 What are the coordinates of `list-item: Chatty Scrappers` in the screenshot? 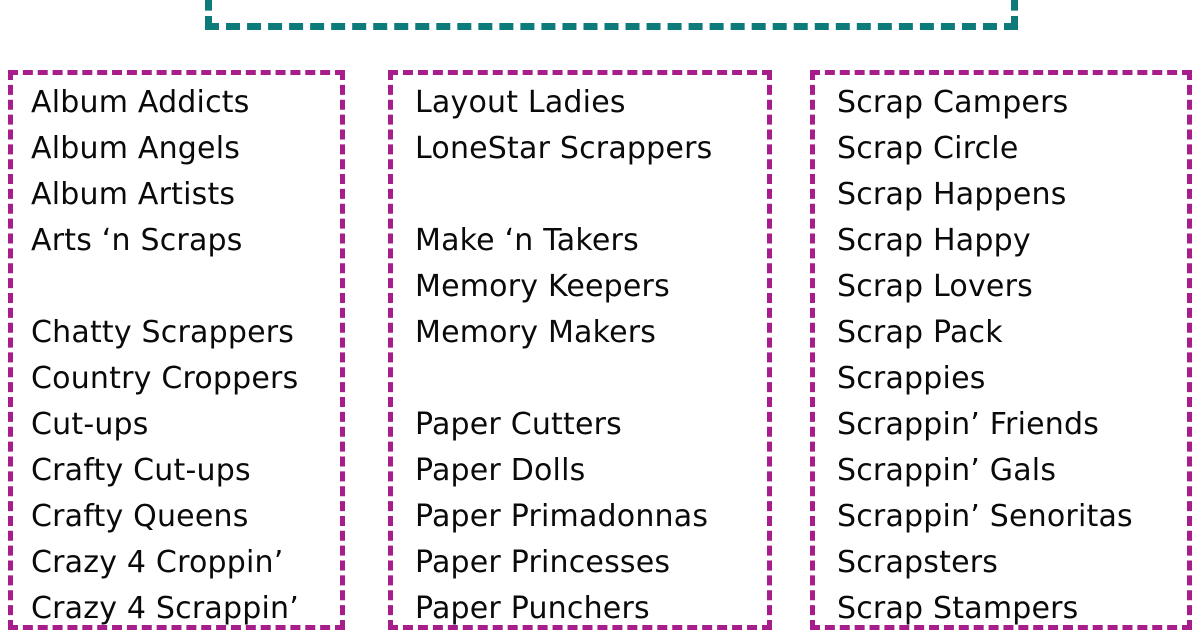 It's located at (163, 332).